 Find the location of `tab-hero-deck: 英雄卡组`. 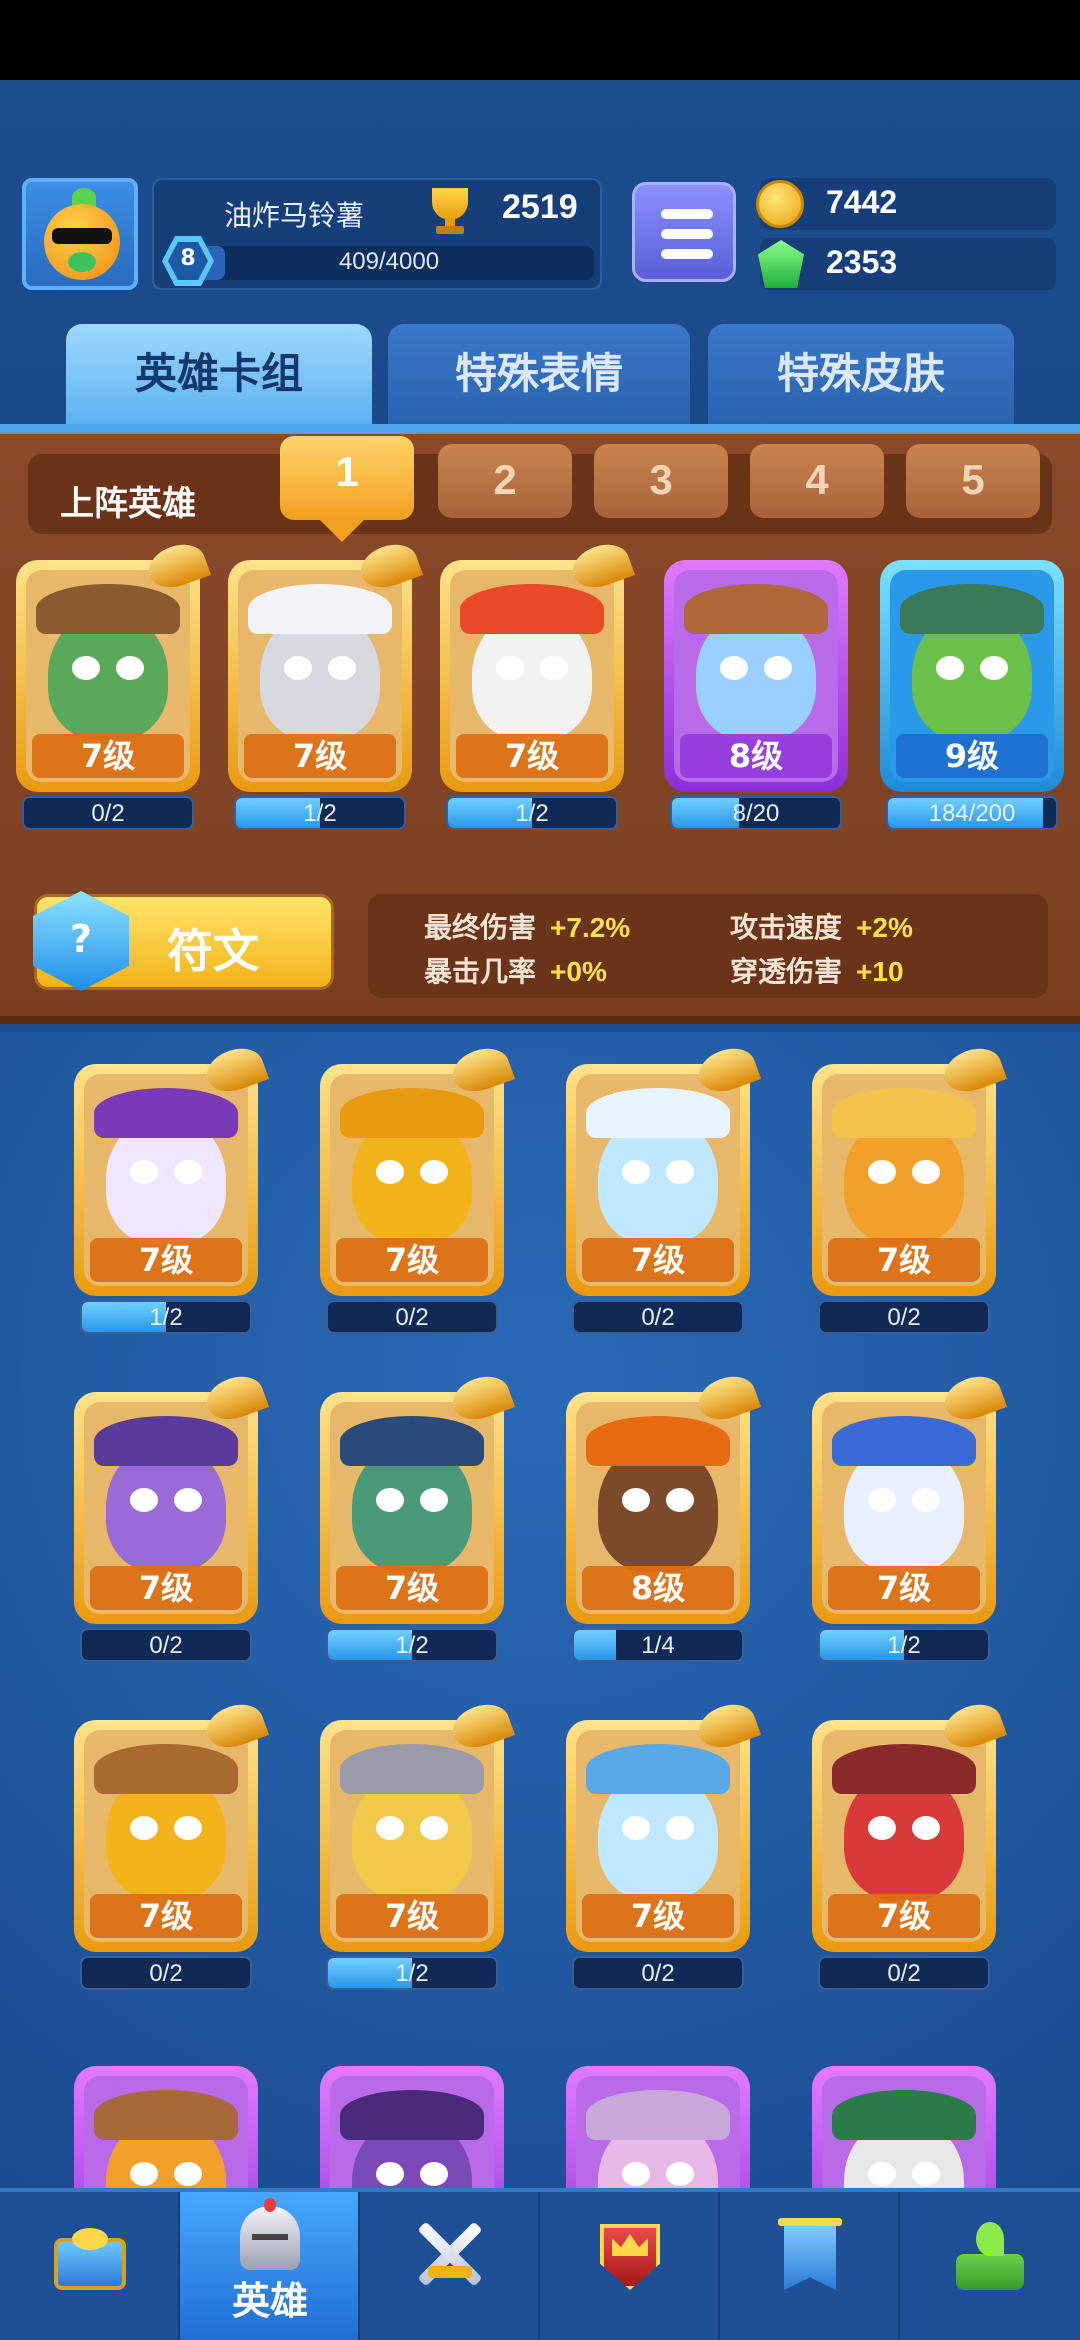

tab-hero-deck: 英雄卡组 is located at coordinates (219, 376).